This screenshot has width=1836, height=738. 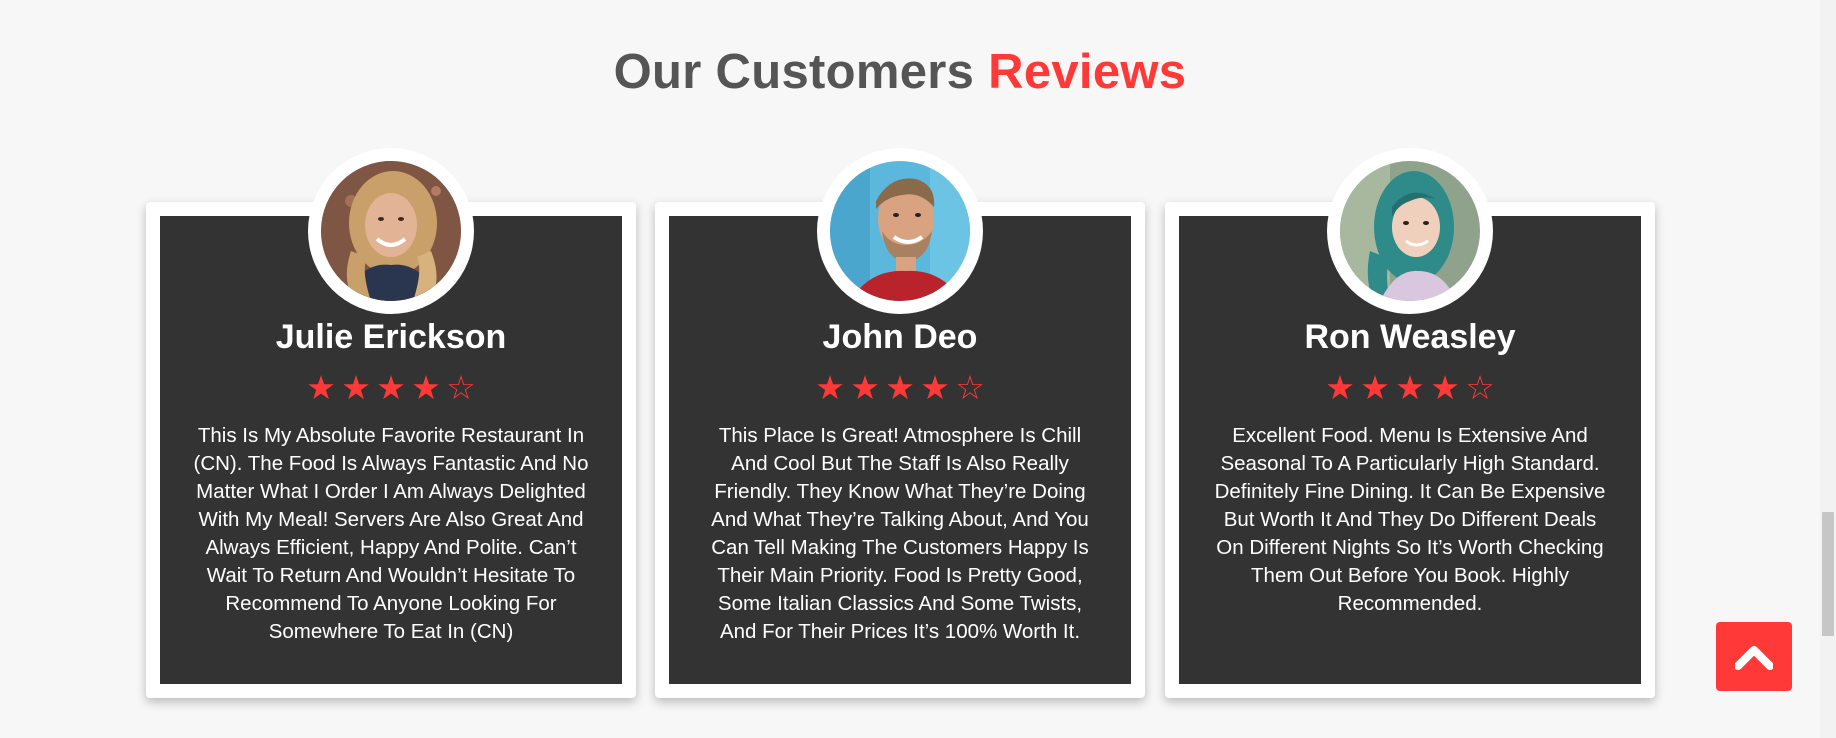 What do you see at coordinates (1828, 369) in the screenshot?
I see `scrollbar` at bounding box center [1828, 369].